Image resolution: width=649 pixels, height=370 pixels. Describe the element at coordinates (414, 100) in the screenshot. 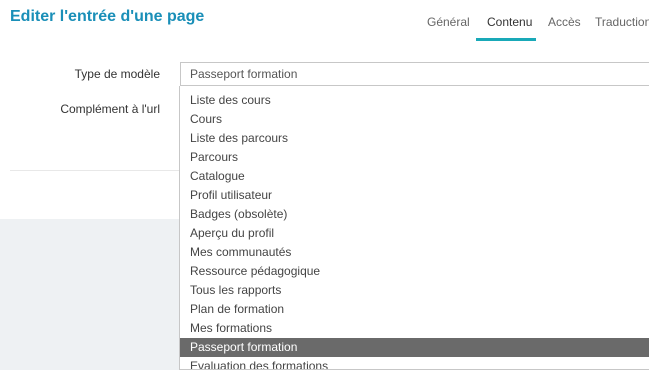

I see `dropdown-option: Liste des cours` at that location.